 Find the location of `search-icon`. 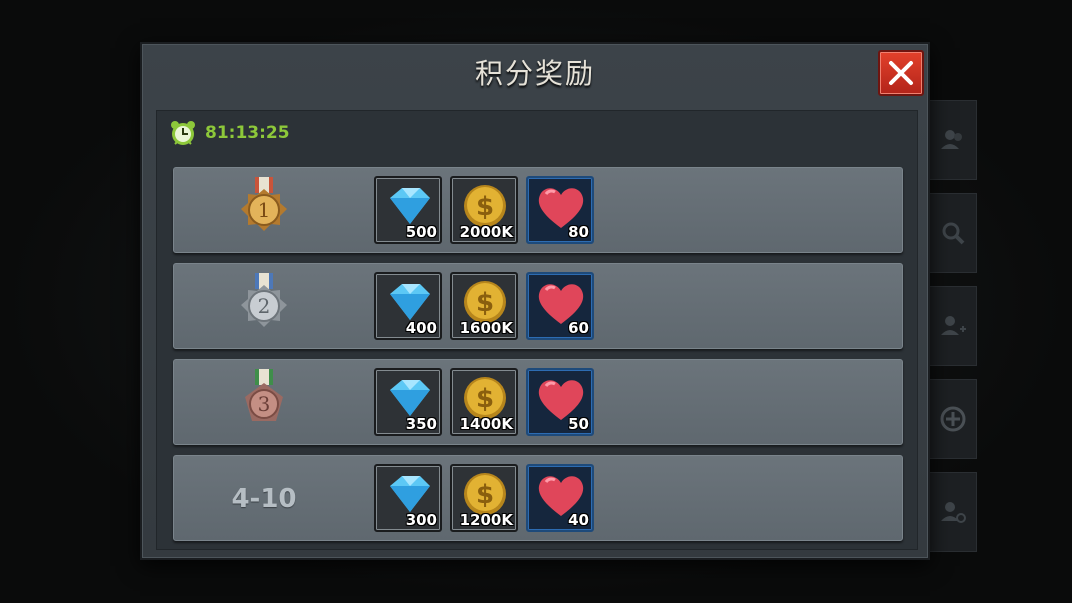

search-icon is located at coordinates (953, 233).